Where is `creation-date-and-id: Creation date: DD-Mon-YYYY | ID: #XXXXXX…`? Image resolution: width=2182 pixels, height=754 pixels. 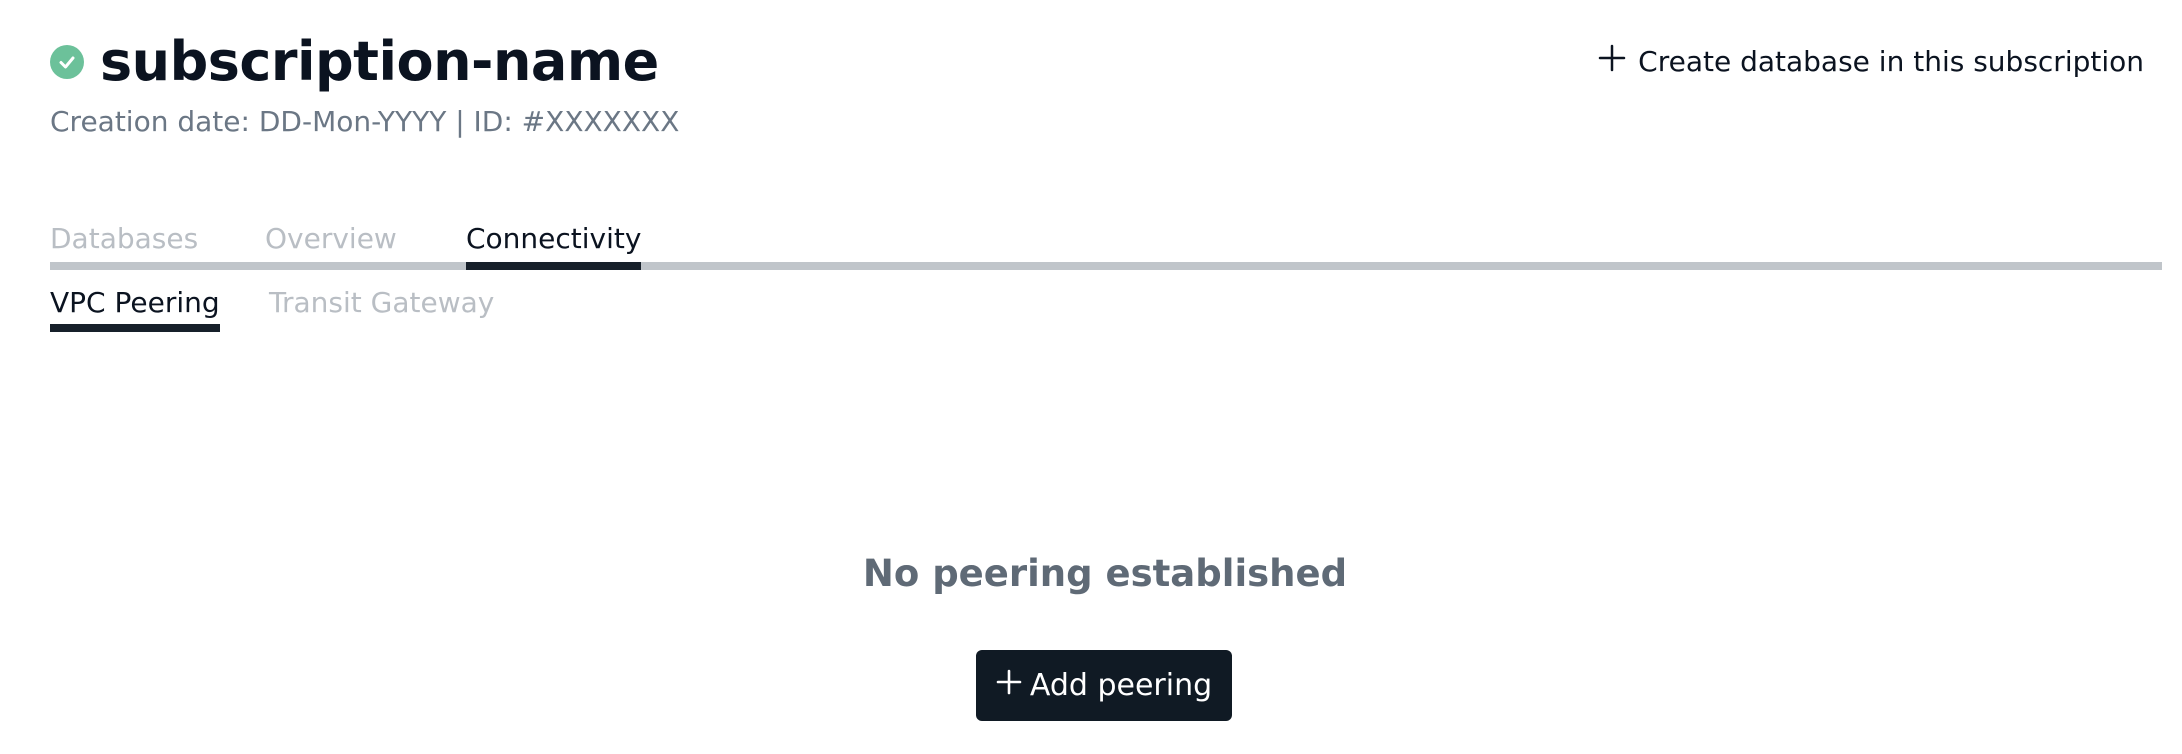 creation-date-and-id: Creation date: DD-Mon-YYYY | ID: #XXXXXX… is located at coordinates (365, 121).